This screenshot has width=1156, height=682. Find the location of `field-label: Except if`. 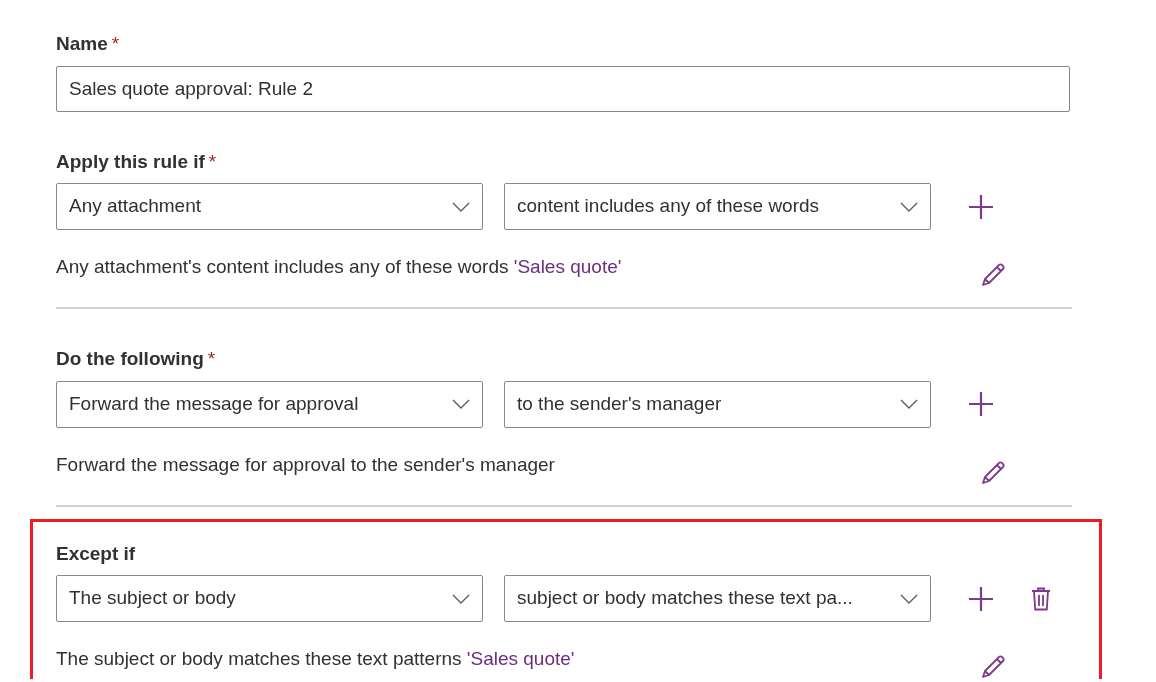

field-label: Except if is located at coordinates (96, 553).